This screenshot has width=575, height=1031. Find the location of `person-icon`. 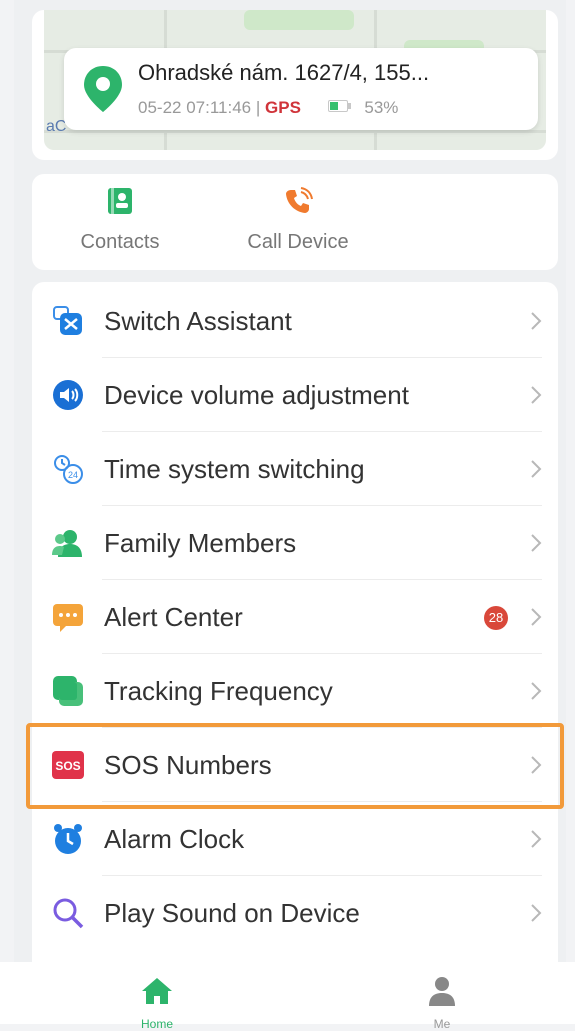

person-icon is located at coordinates (442, 991).